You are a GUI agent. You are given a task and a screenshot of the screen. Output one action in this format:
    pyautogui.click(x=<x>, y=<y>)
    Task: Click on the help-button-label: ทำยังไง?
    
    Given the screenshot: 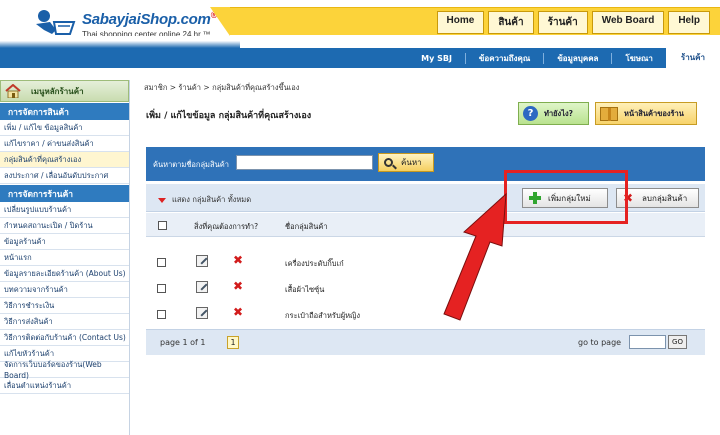 What is the action you would take?
    pyautogui.click(x=558, y=113)
    